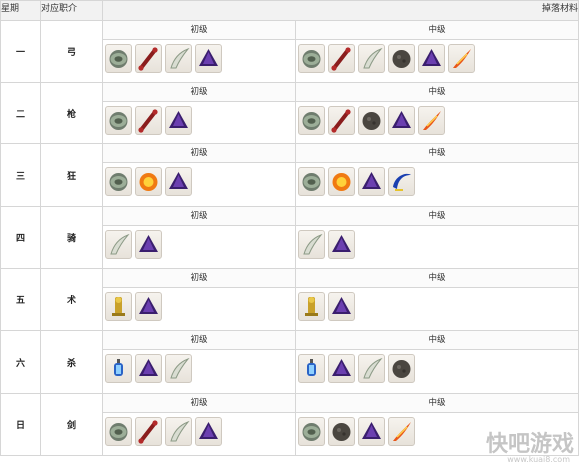 The height and width of the screenshot is (464, 580). What do you see at coordinates (71, 299) in the screenshot?
I see `job-cell: 术` at bounding box center [71, 299].